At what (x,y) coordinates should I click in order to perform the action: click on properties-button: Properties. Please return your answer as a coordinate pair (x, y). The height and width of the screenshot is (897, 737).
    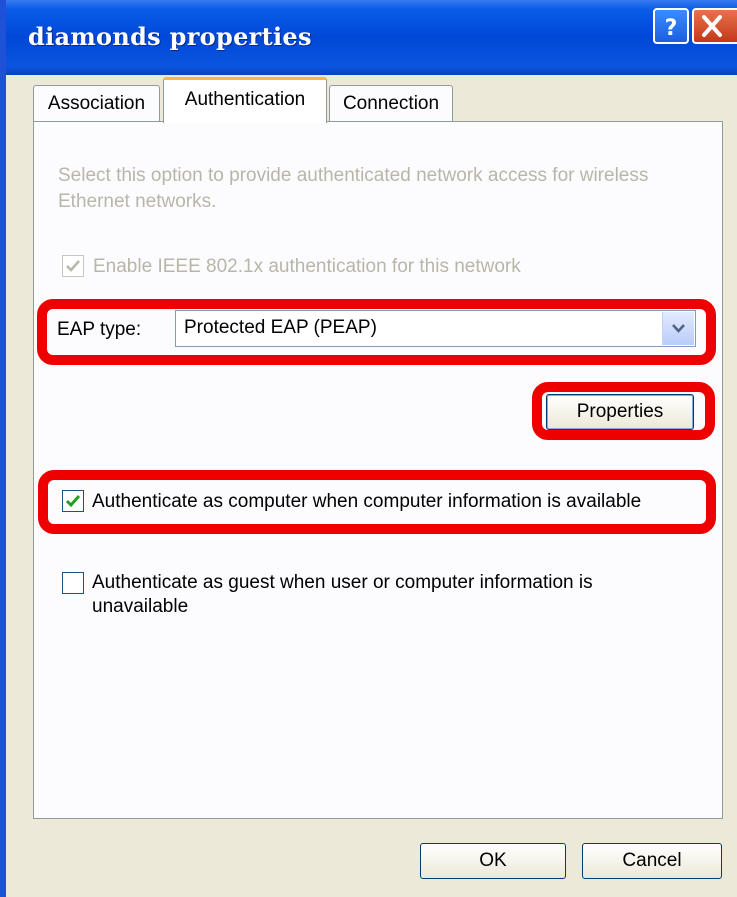
    Looking at the image, I should click on (620, 412).